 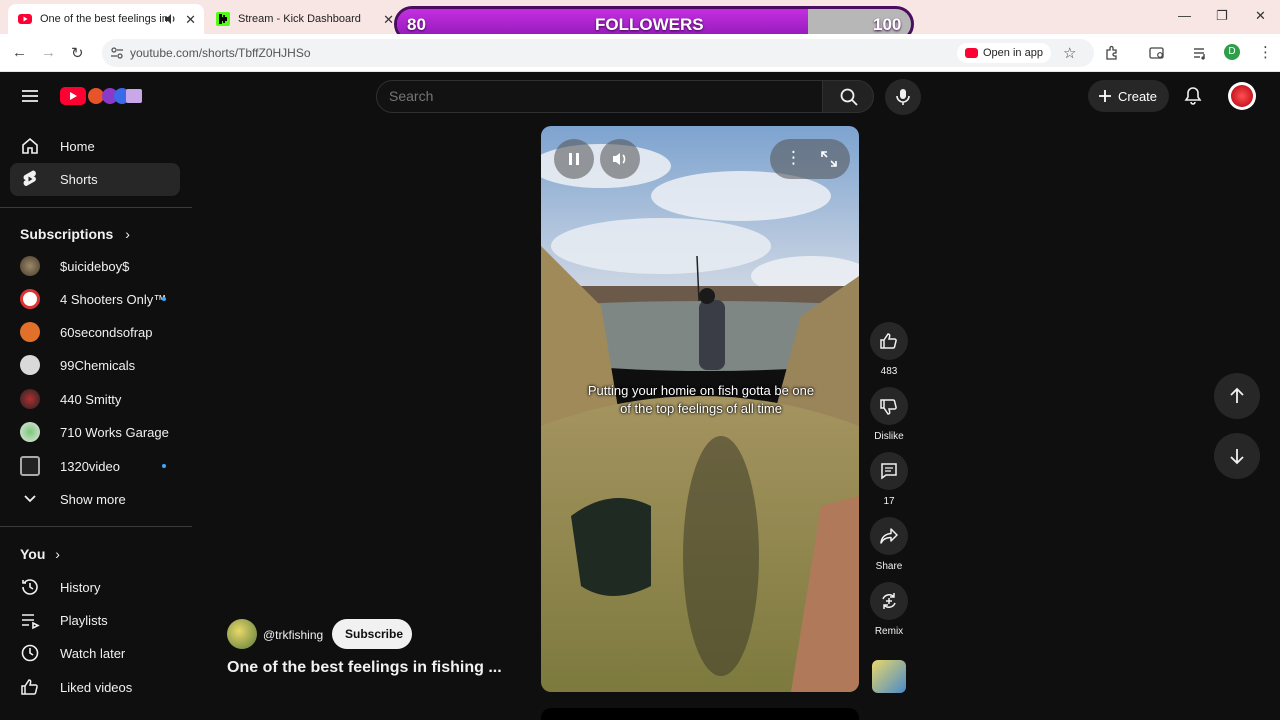 I want to click on sidebar-item-subscription: $uicideboy$, so click(x=95, y=266).